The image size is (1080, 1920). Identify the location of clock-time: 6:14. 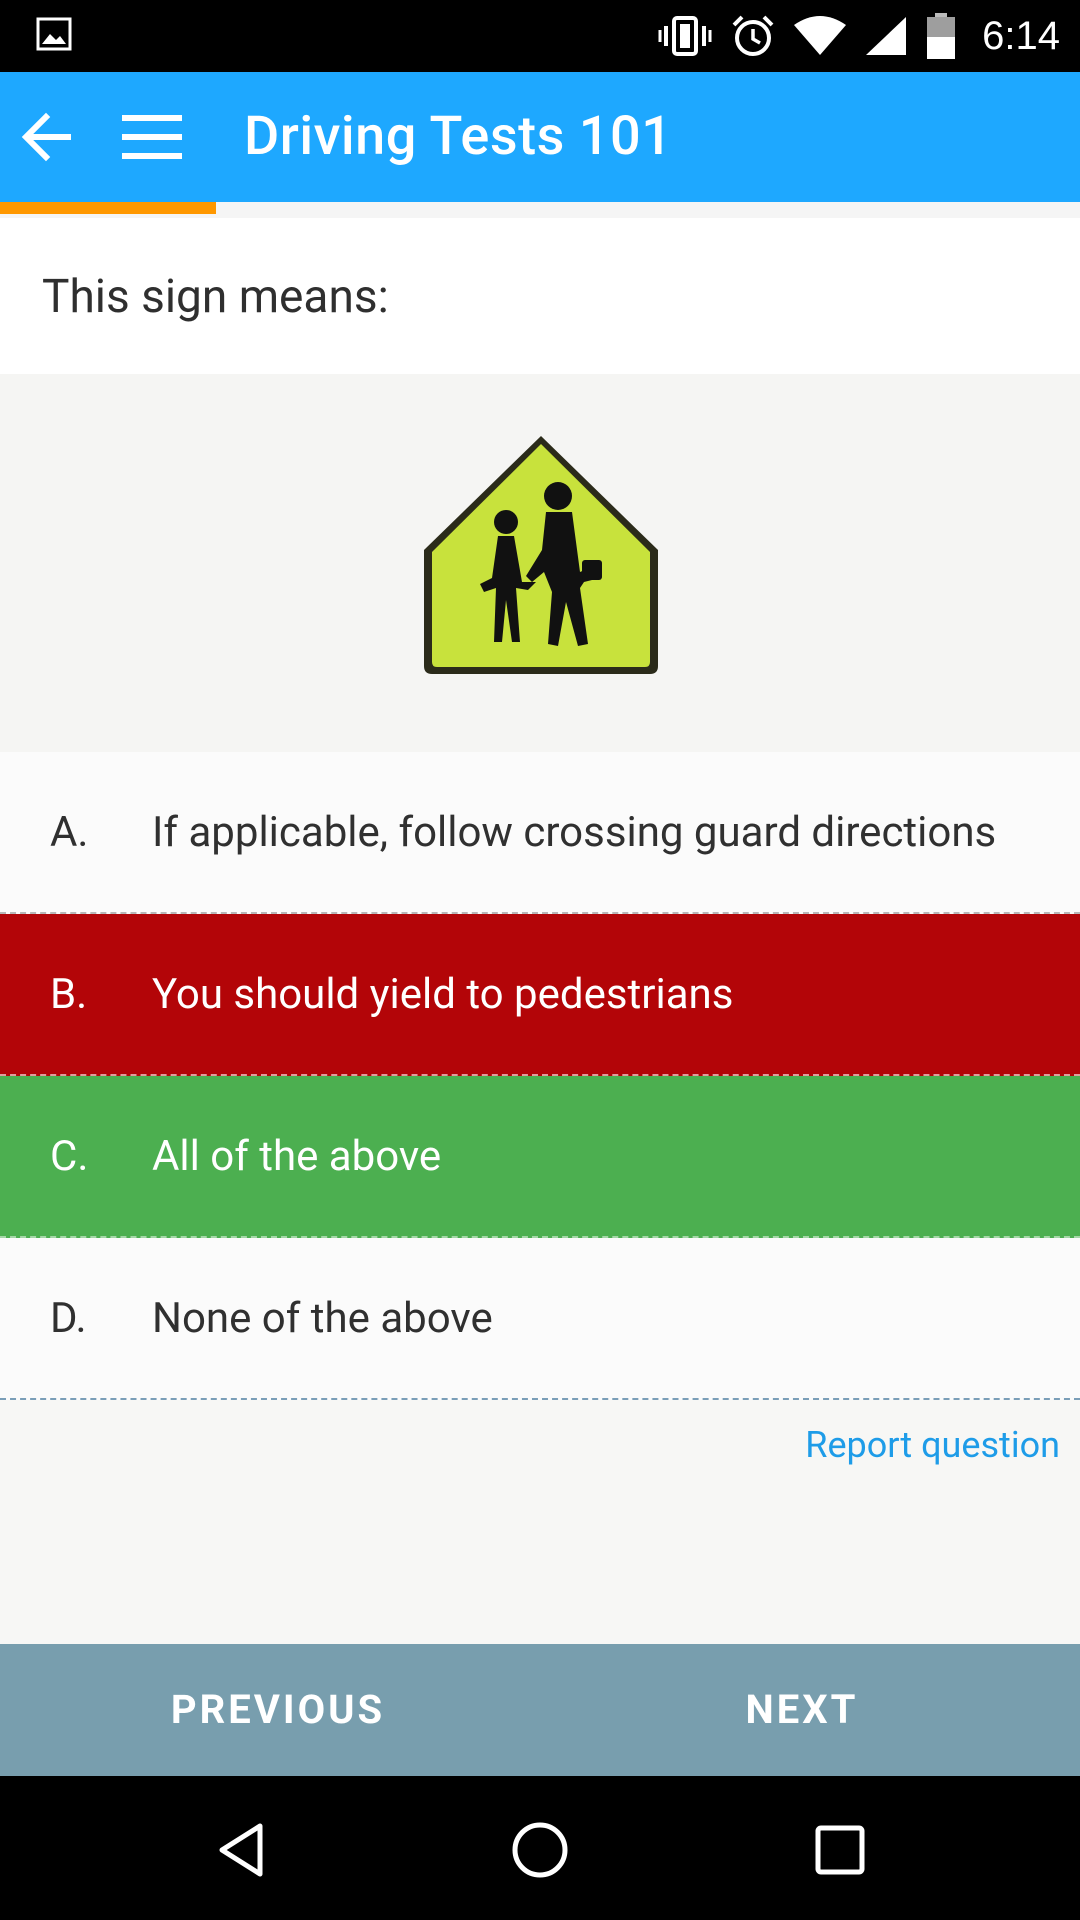
(1021, 35).